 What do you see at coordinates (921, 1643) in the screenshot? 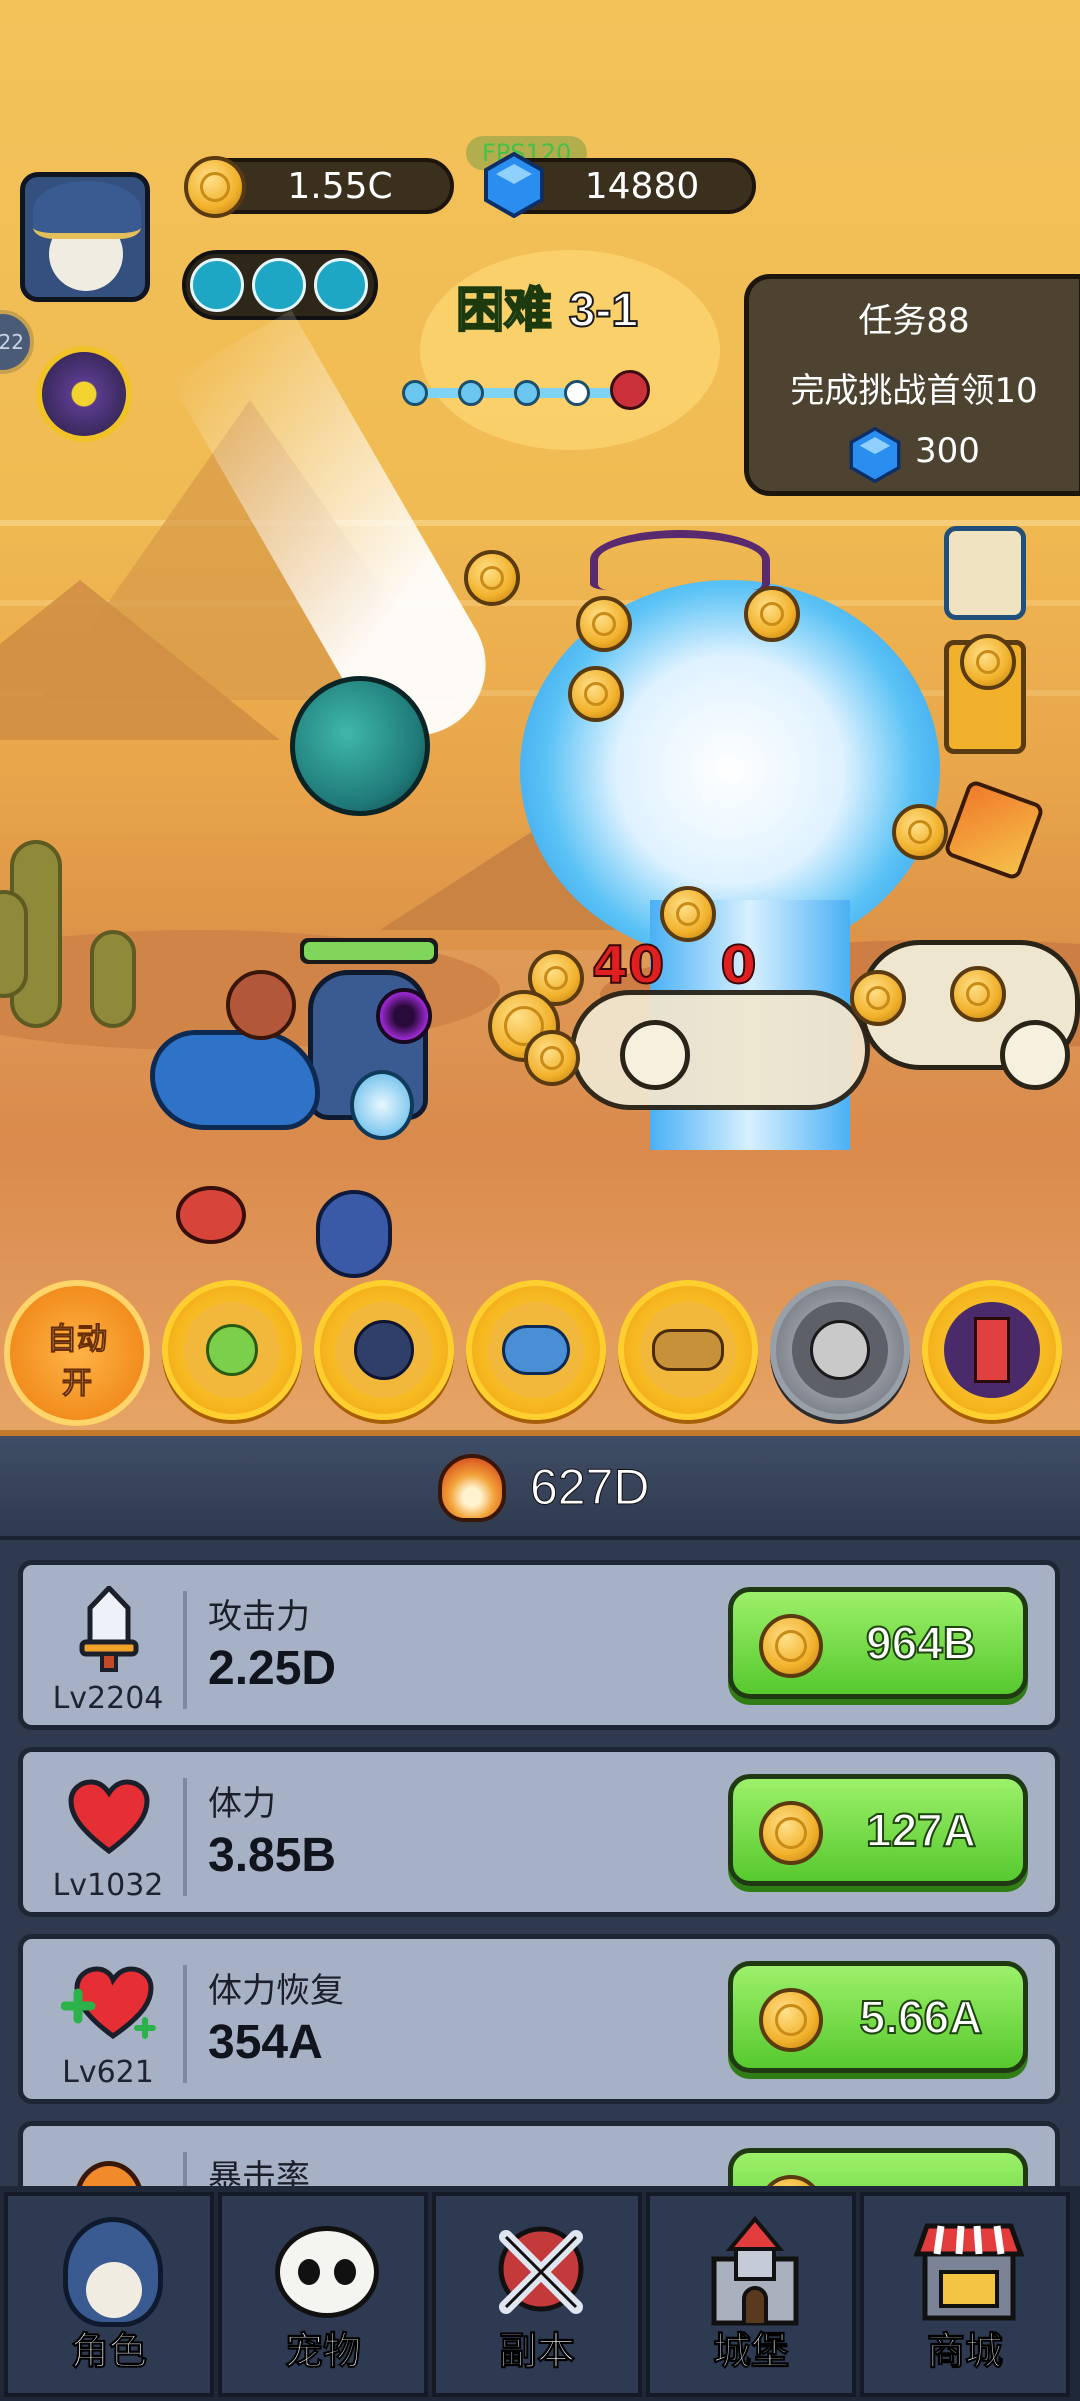
I see `upgrade-cost: 964B` at bounding box center [921, 1643].